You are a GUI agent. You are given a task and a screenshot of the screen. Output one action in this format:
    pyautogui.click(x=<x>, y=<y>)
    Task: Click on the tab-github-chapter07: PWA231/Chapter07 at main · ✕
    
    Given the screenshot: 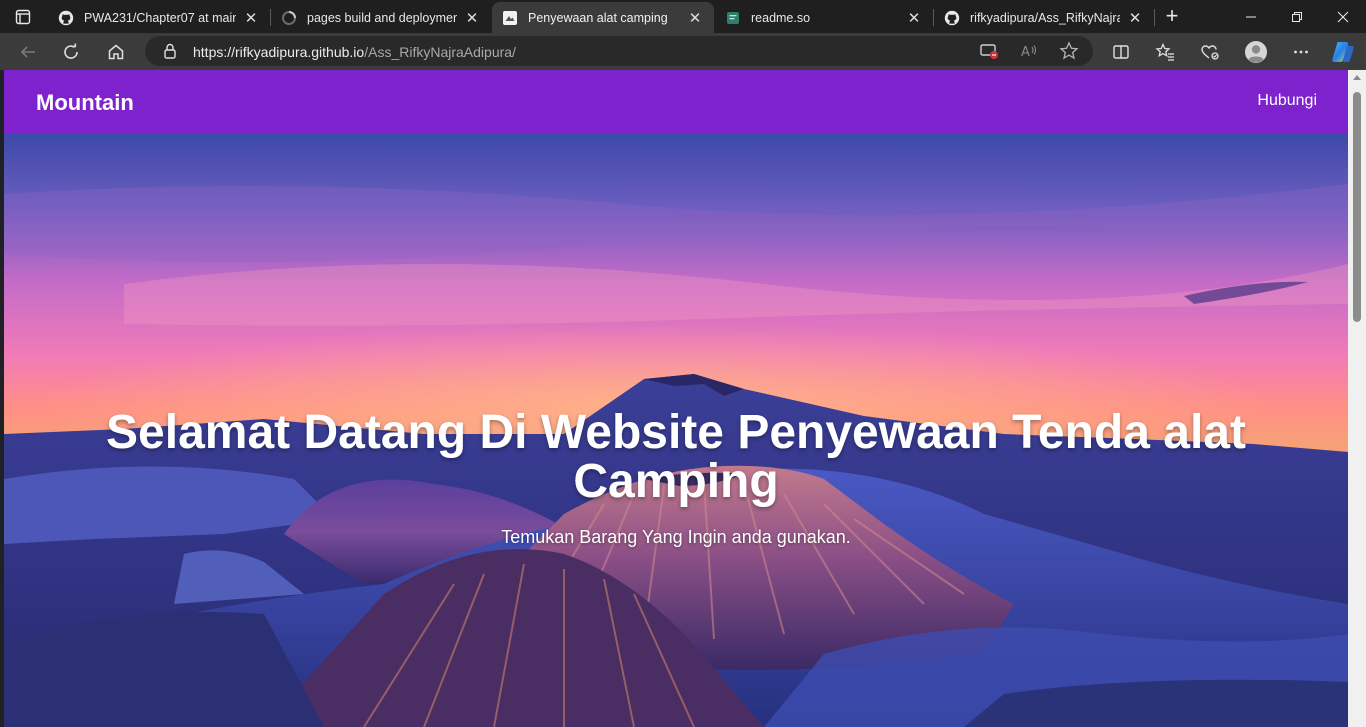 What is the action you would take?
    pyautogui.click(x=159, y=17)
    